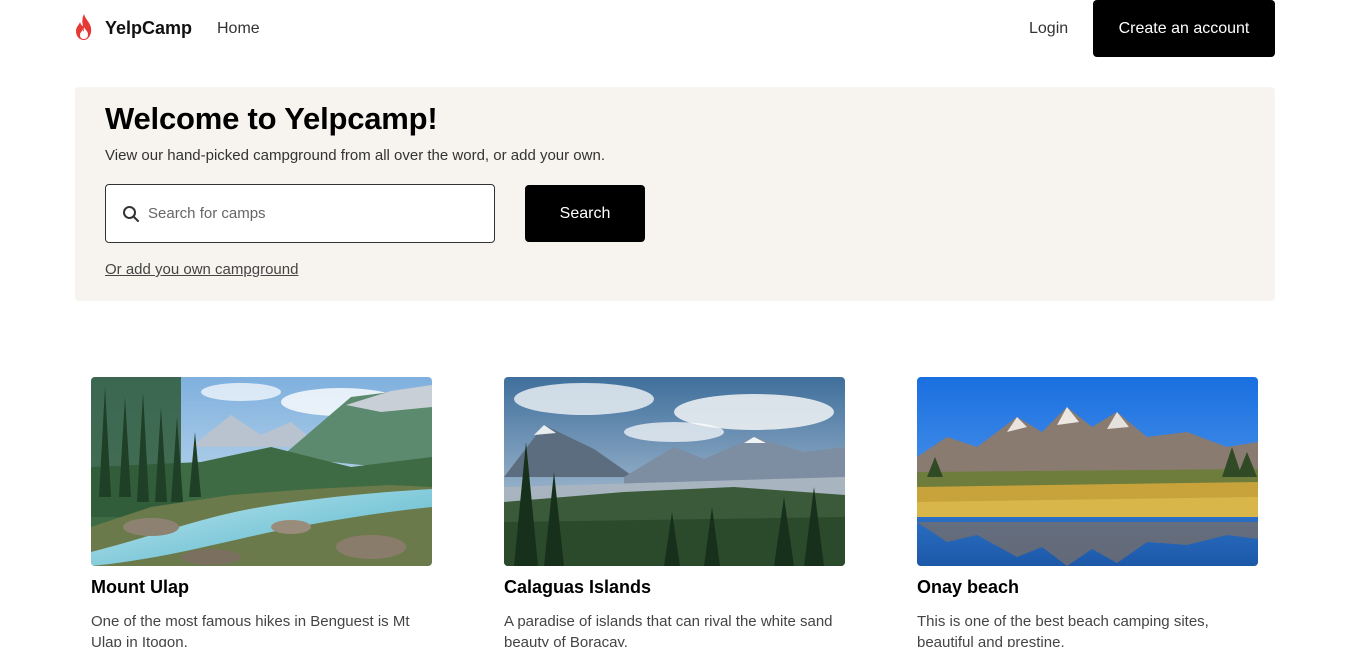  Describe the element at coordinates (238, 29) in the screenshot. I see `nav-link-home: Home` at that location.